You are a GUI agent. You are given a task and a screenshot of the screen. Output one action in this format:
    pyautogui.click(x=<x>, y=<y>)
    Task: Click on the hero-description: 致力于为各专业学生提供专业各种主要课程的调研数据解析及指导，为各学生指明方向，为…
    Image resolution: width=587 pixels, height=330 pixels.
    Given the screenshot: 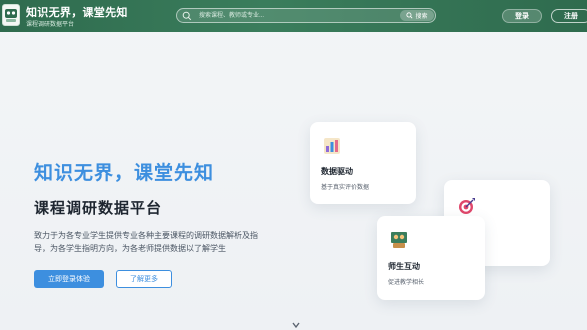 What is the action you would take?
    pyautogui.click(x=146, y=242)
    